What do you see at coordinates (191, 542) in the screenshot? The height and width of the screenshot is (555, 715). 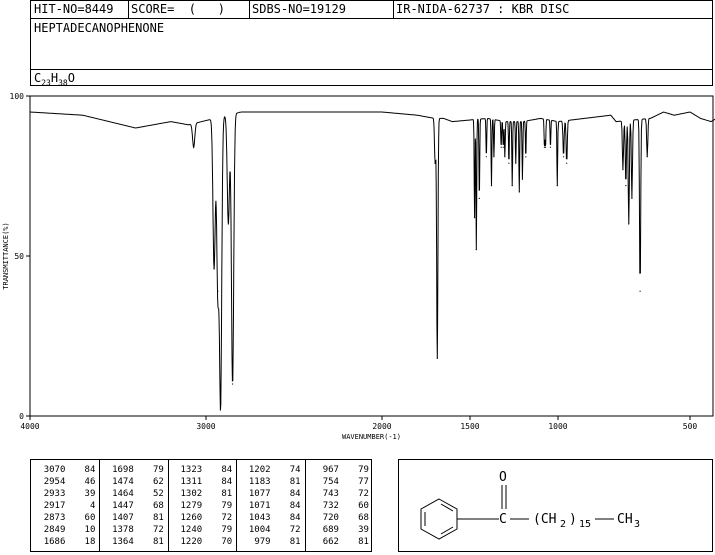 I see `peak-wavenumber: 1220` at bounding box center [191, 542].